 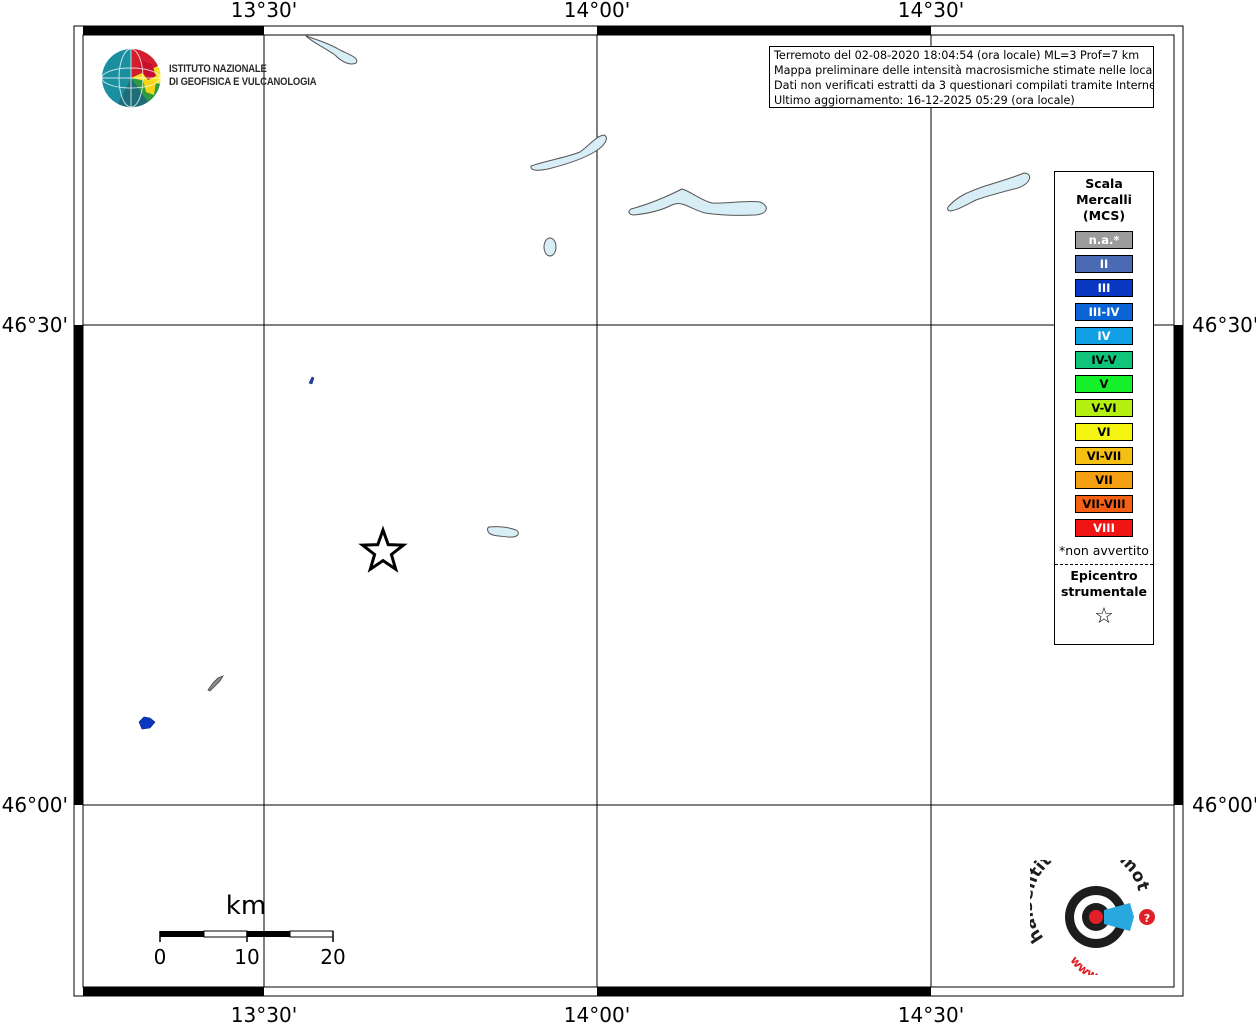 What do you see at coordinates (264, 11) in the screenshot?
I see `x-tick-top: 13°30'` at bounding box center [264, 11].